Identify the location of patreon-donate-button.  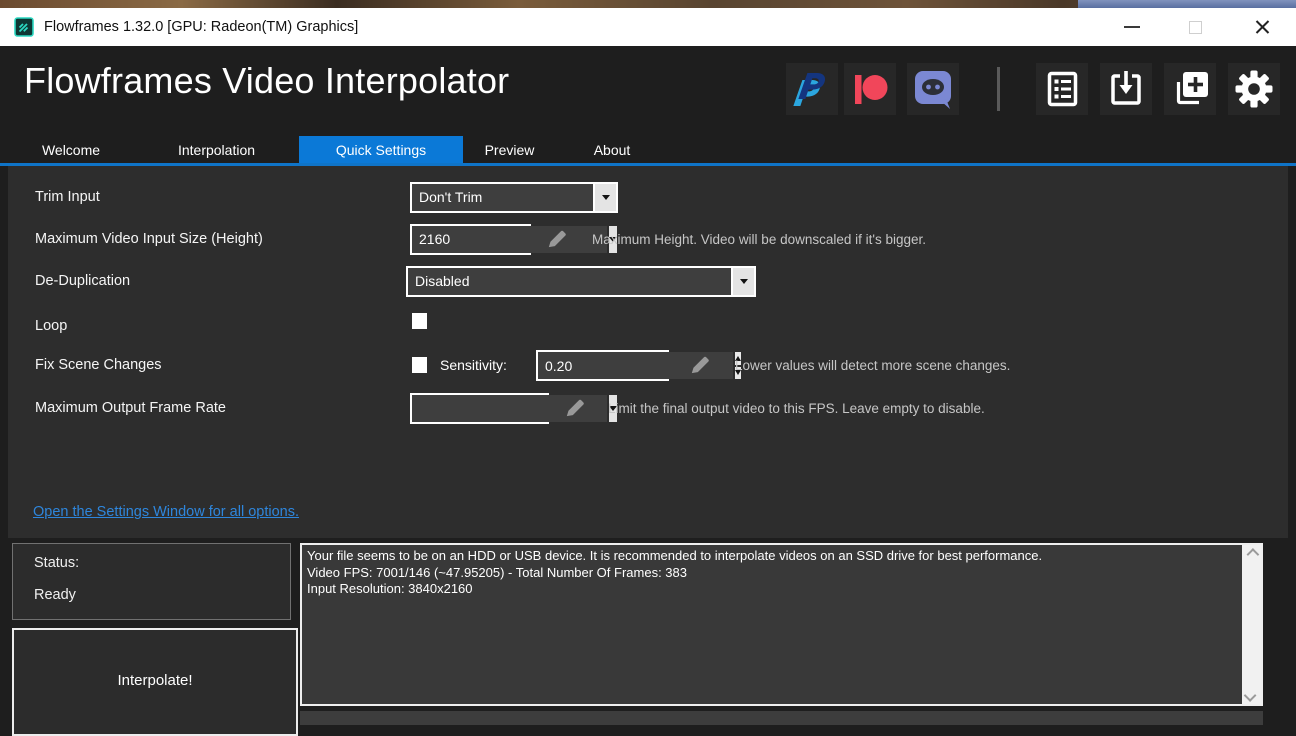
(870, 89).